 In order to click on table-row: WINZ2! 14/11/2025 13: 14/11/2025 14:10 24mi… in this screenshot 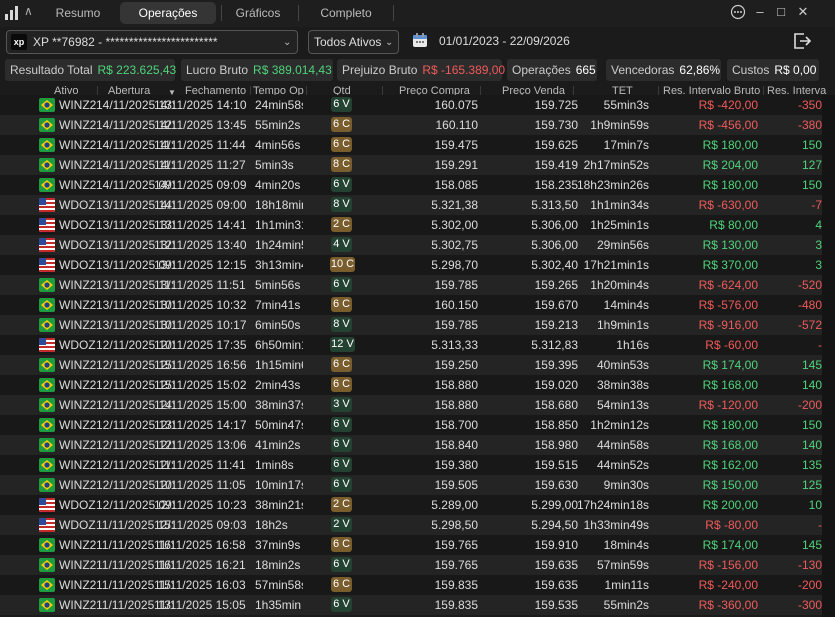, I will do `click(411, 105)`.